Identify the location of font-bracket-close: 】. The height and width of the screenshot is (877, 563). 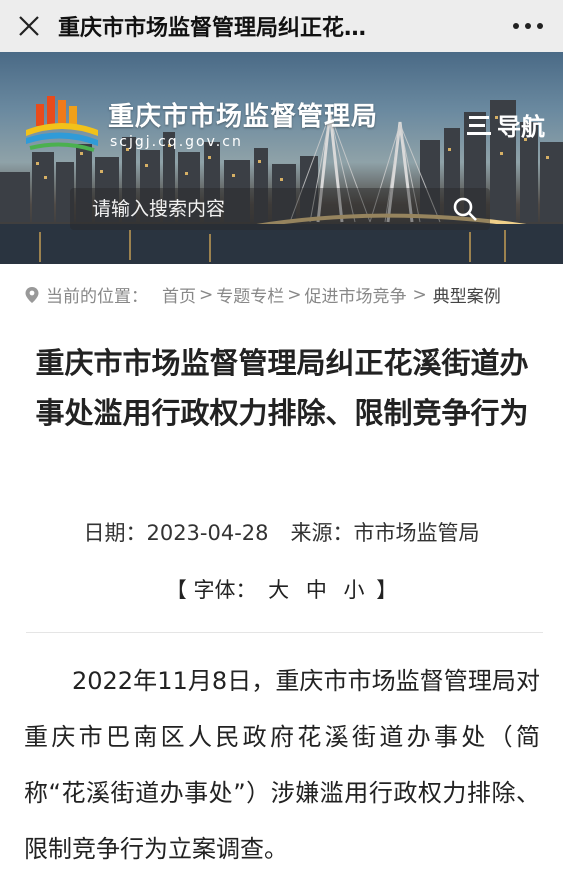
(387, 590).